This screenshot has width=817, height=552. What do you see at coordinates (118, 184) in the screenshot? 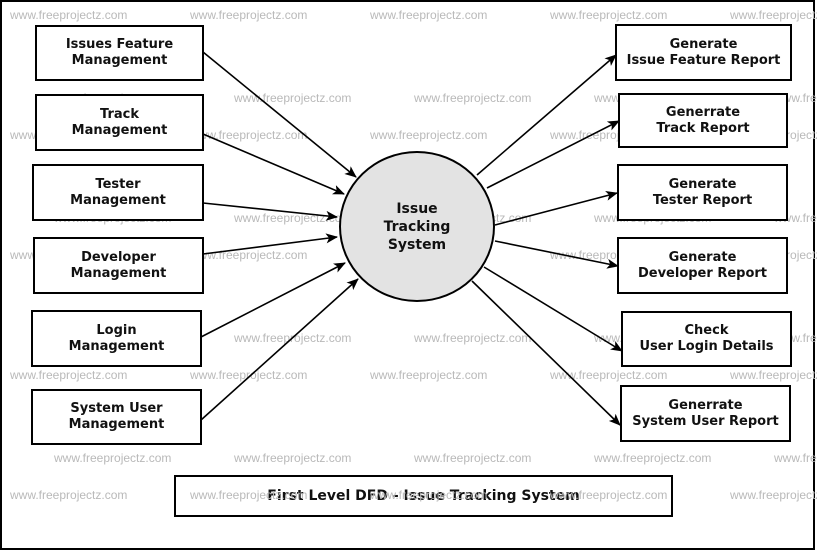
I see `entity-label: Tester` at bounding box center [118, 184].